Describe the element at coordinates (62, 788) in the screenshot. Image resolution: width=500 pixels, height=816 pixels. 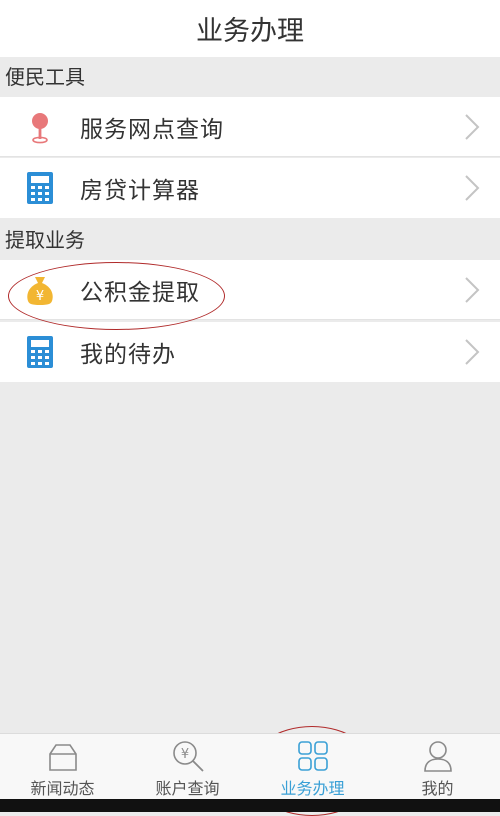
I see `tab-news-label: 新闻动态` at that location.